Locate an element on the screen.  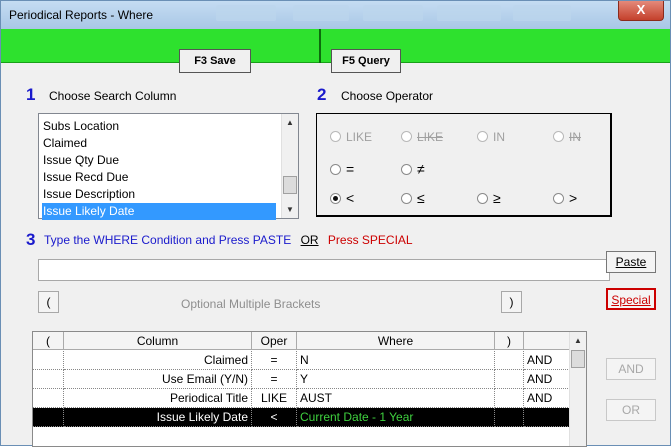
operator-less-equal: ≤ is located at coordinates (413, 198).